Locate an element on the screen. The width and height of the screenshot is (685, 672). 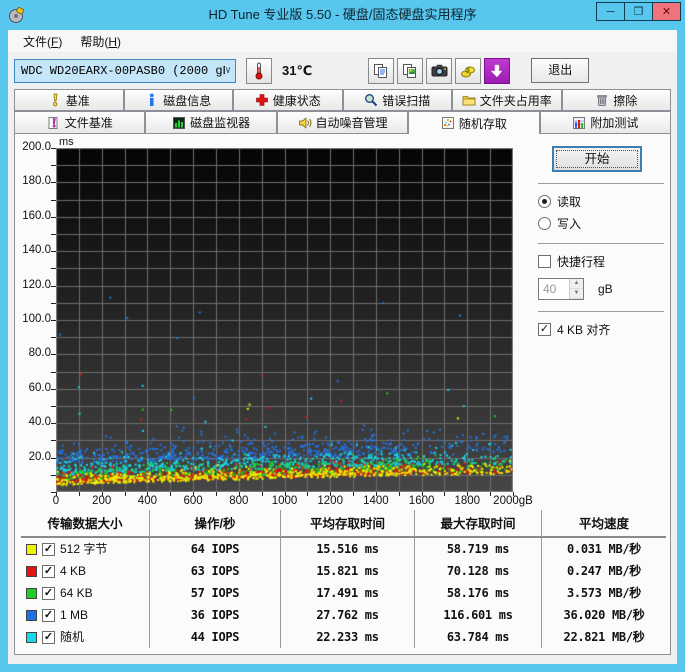
tab-random-access: 随机存取 is located at coordinates (474, 122).